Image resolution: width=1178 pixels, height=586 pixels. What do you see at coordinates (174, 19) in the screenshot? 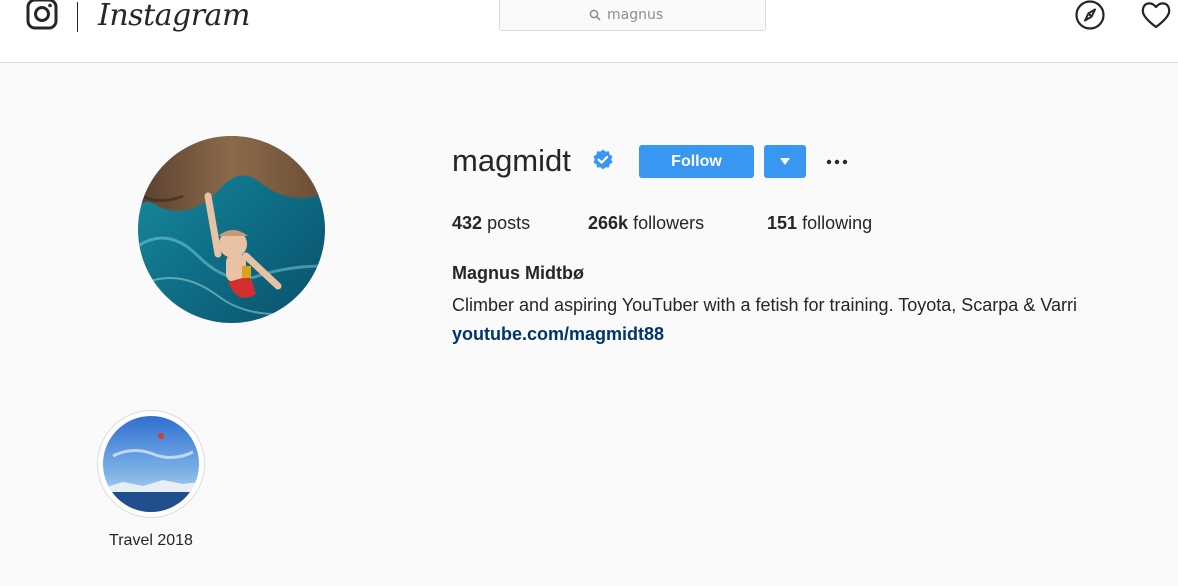
I see `instagram-wordmark: Instagram` at bounding box center [174, 19].